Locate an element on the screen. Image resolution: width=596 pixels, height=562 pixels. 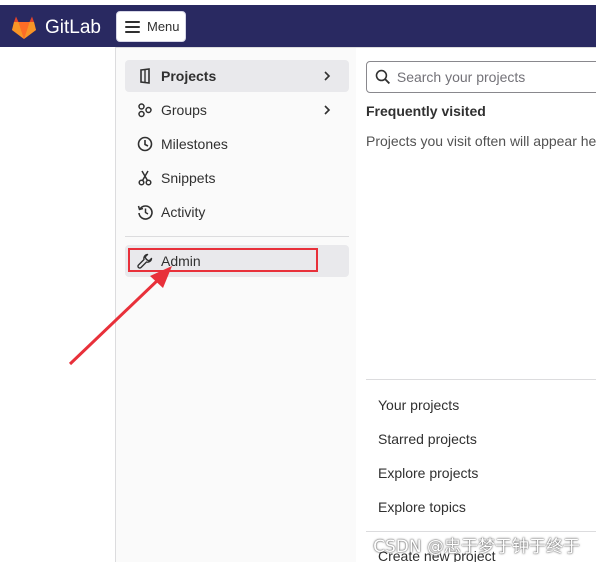
group-icon is located at coordinates (145, 110).